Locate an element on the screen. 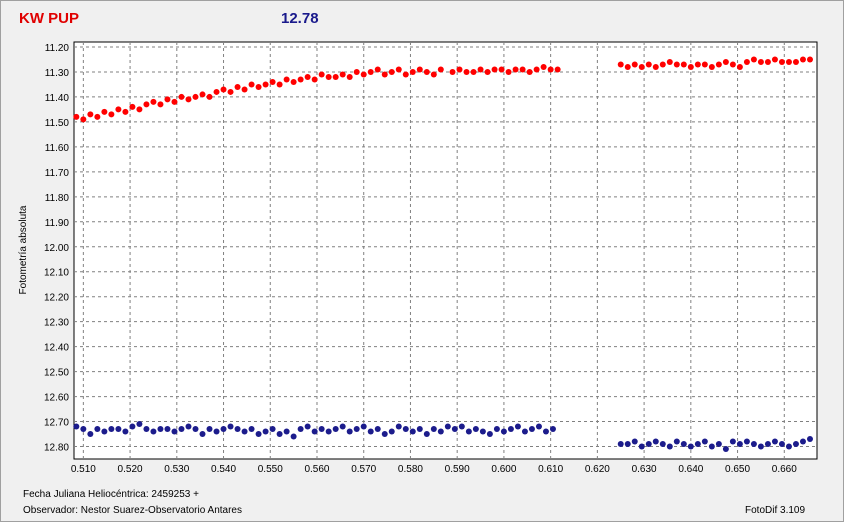  x-tick-label: 0.520 is located at coordinates (130, 469).